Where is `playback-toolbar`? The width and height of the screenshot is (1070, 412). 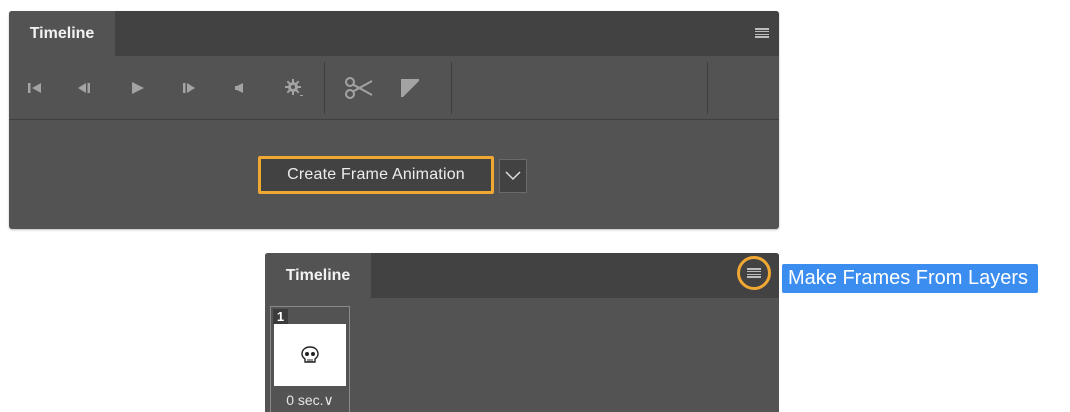
playback-toolbar is located at coordinates (394, 88).